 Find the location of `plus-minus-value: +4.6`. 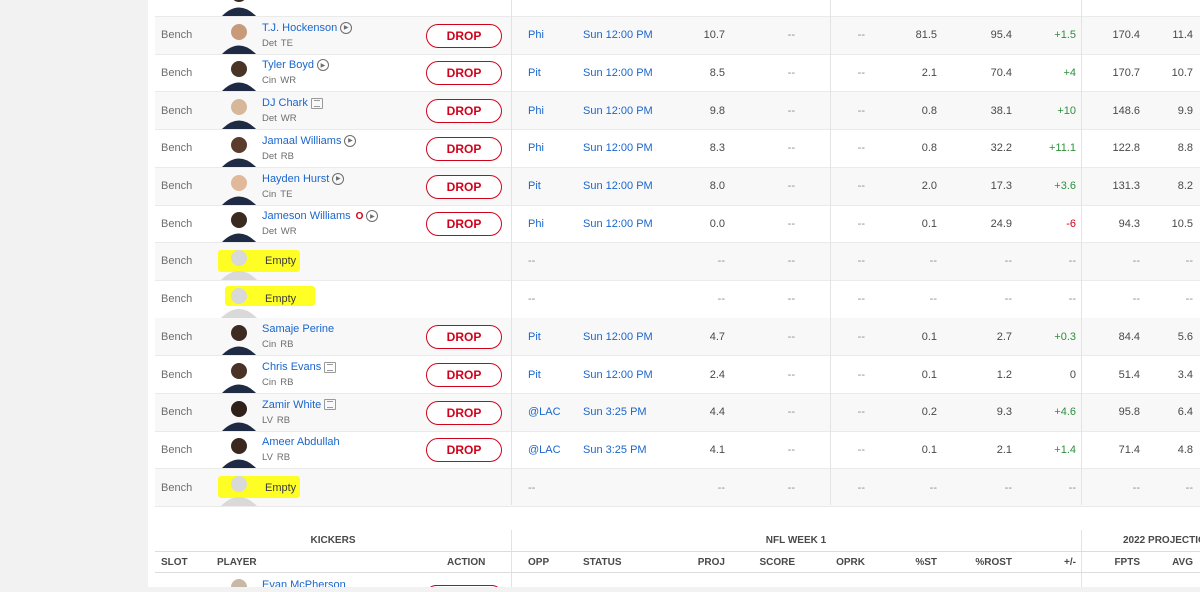

plus-minus-value: +4.6 is located at coordinates (1065, 412).